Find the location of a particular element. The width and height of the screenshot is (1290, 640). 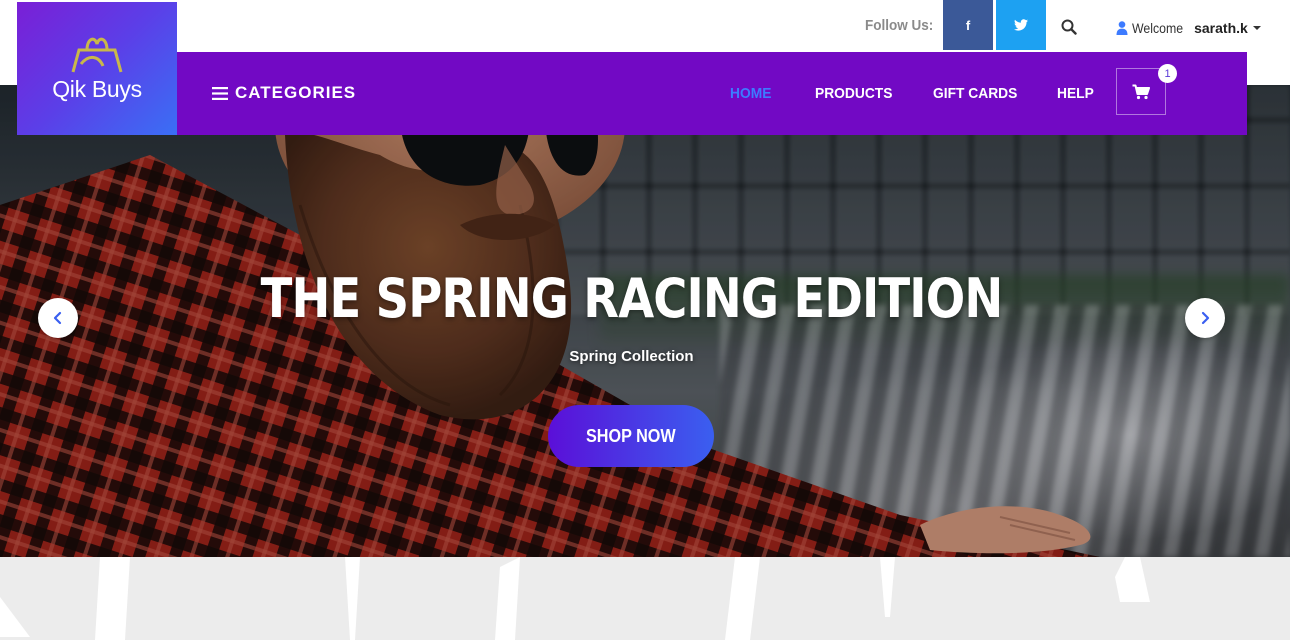

welcome-label: Welcome is located at coordinates (1158, 28).